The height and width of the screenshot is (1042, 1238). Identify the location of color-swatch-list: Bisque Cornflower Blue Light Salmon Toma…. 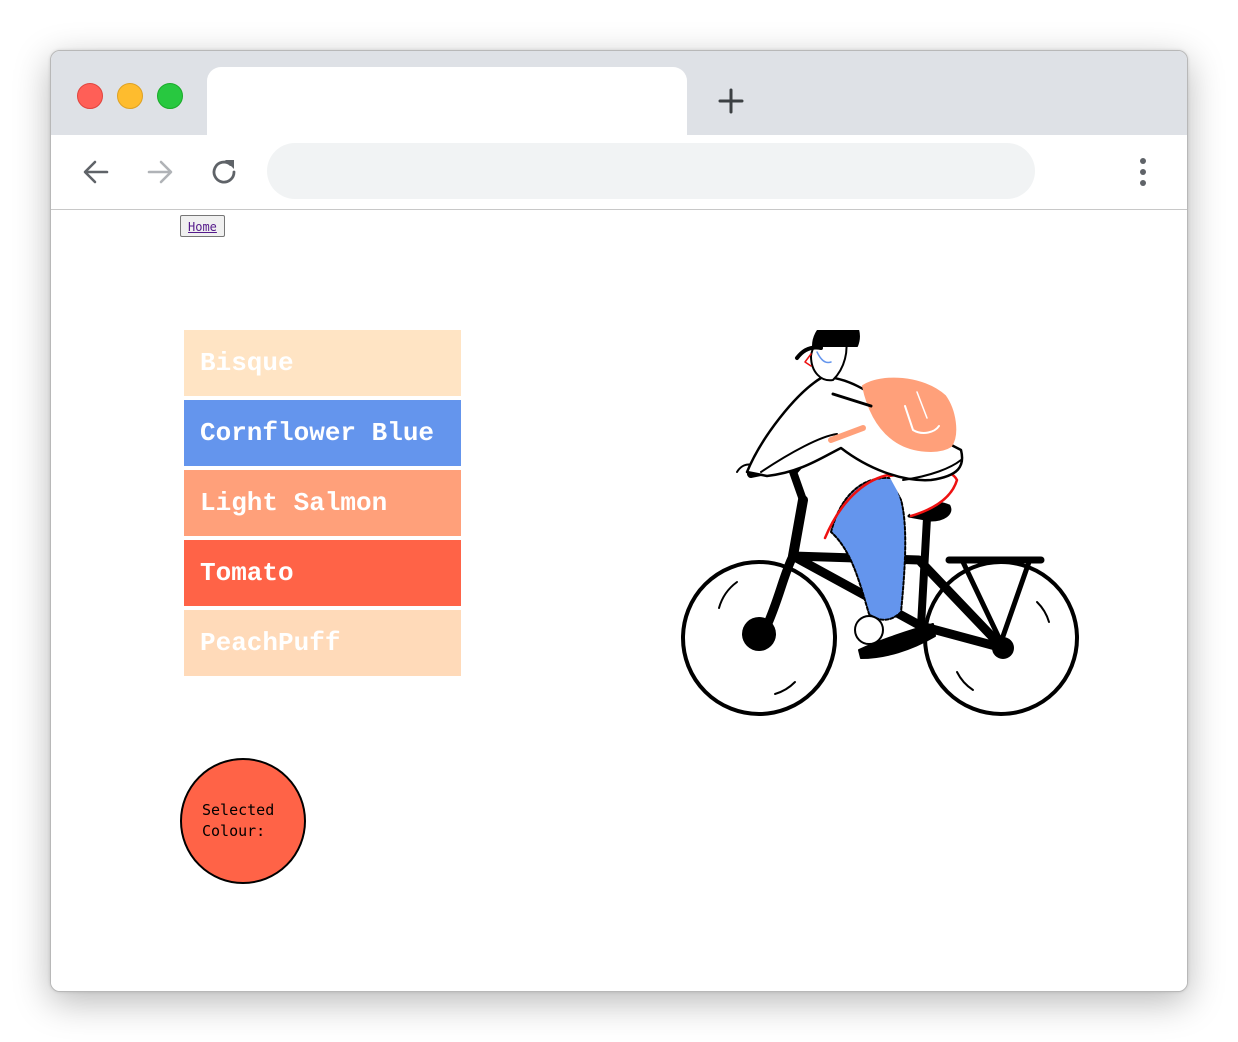
(322, 505).